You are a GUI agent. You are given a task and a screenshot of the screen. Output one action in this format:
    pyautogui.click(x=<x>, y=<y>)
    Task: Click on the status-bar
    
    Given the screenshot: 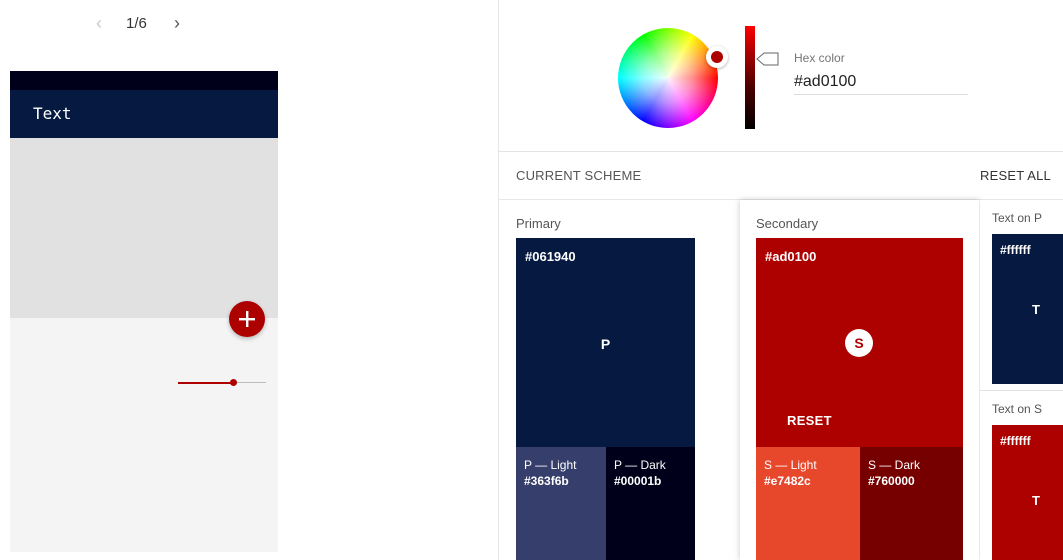 What is the action you would take?
    pyautogui.click(x=144, y=80)
    